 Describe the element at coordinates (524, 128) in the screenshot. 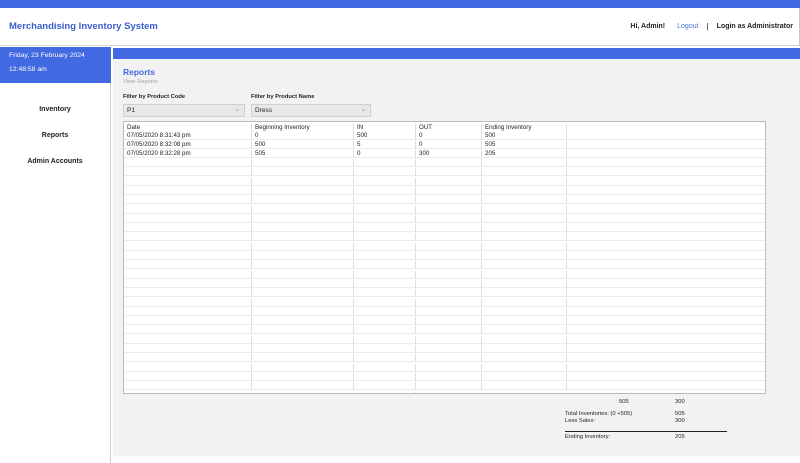

I see `column-header: Ending Inventory` at that location.